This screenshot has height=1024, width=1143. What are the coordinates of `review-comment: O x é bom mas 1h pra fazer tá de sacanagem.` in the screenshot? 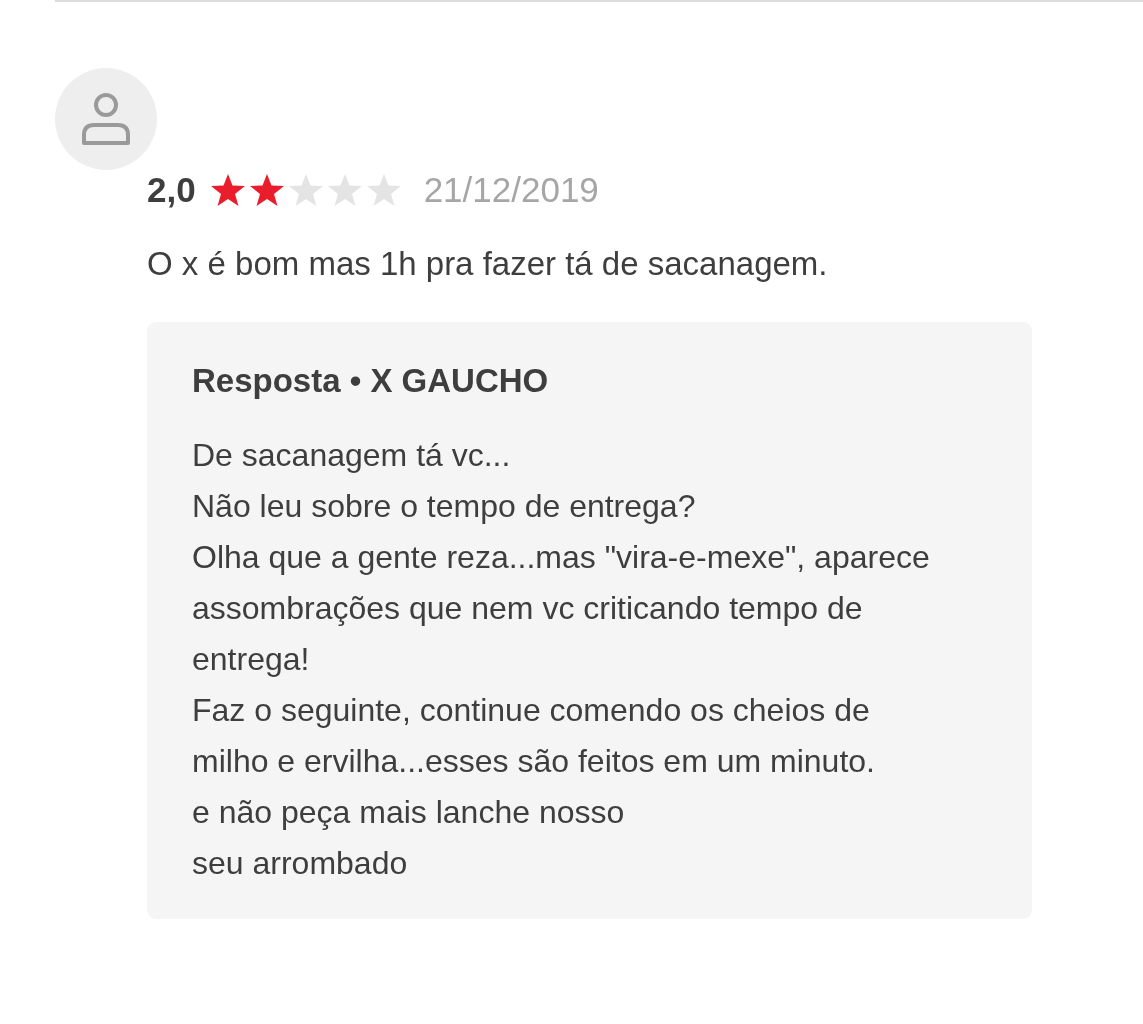 It's located at (488, 264).